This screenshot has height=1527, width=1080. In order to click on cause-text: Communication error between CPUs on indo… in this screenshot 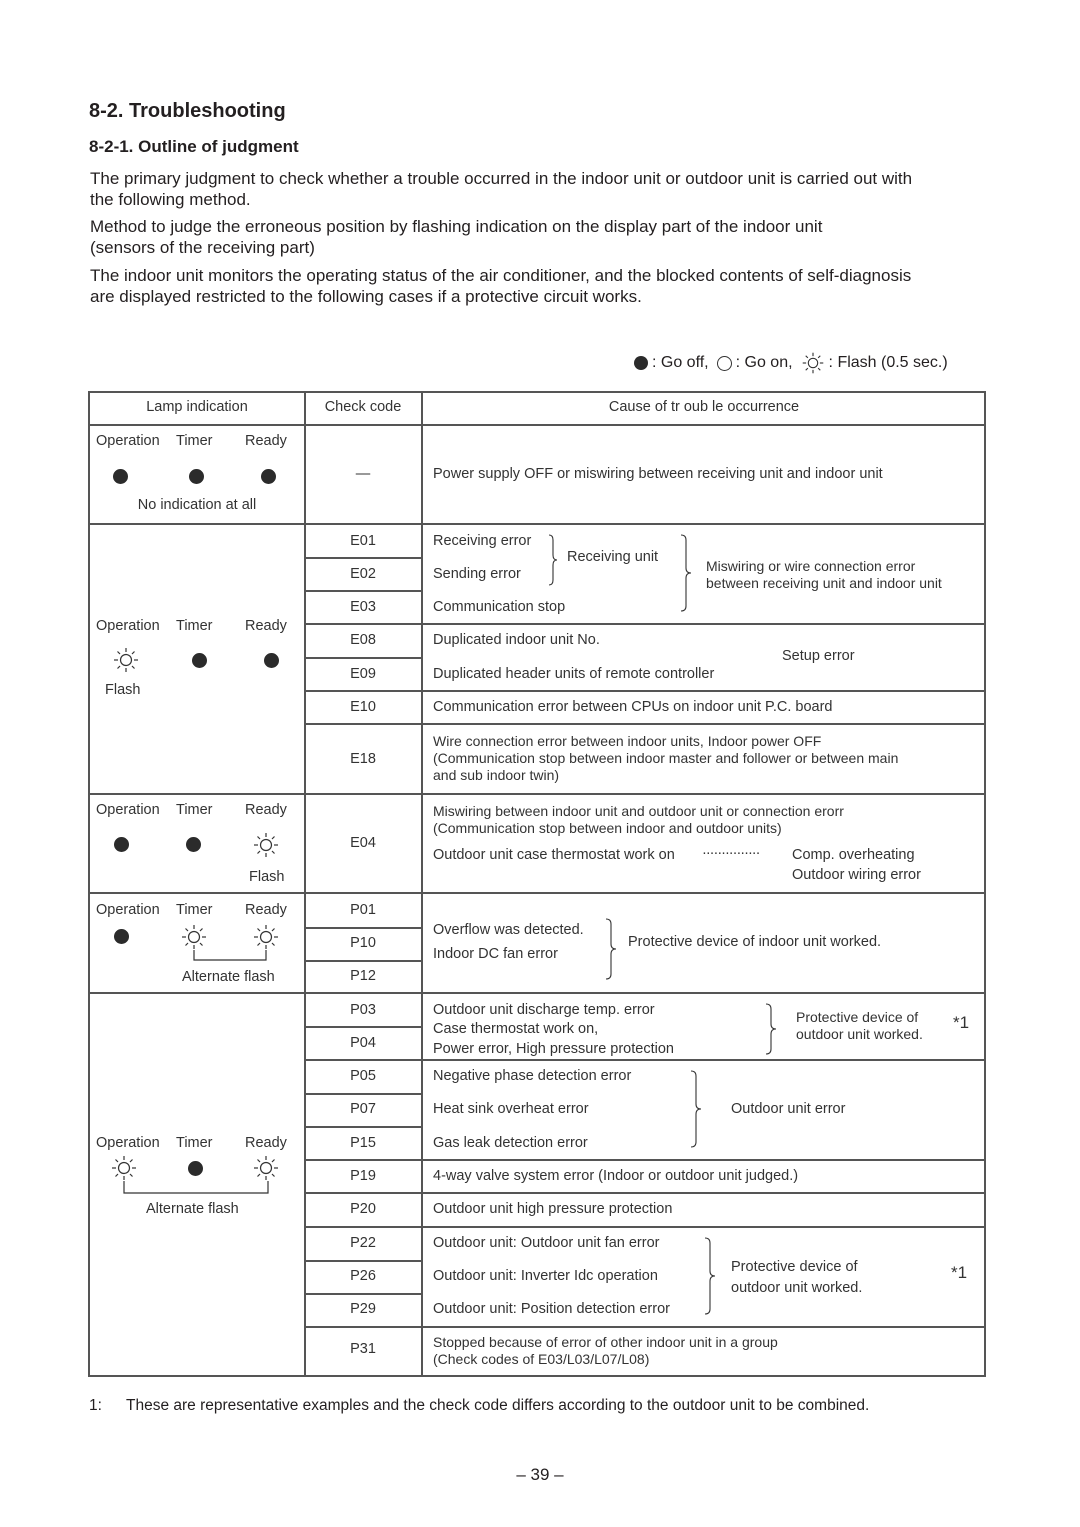, I will do `click(633, 707)`.